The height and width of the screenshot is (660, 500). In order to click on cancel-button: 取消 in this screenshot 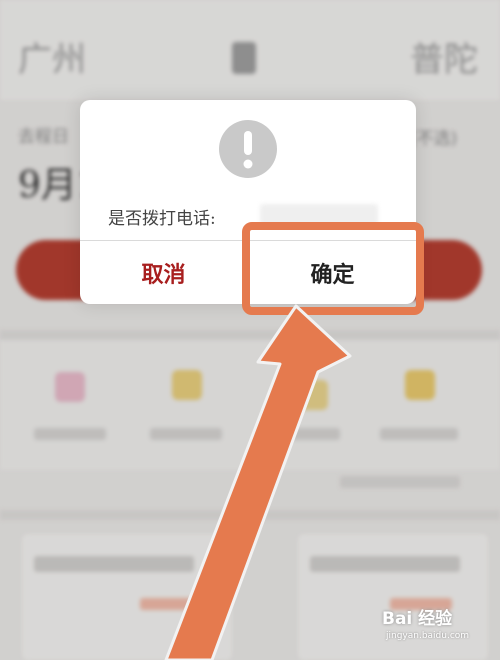, I will do `click(163, 272)`.